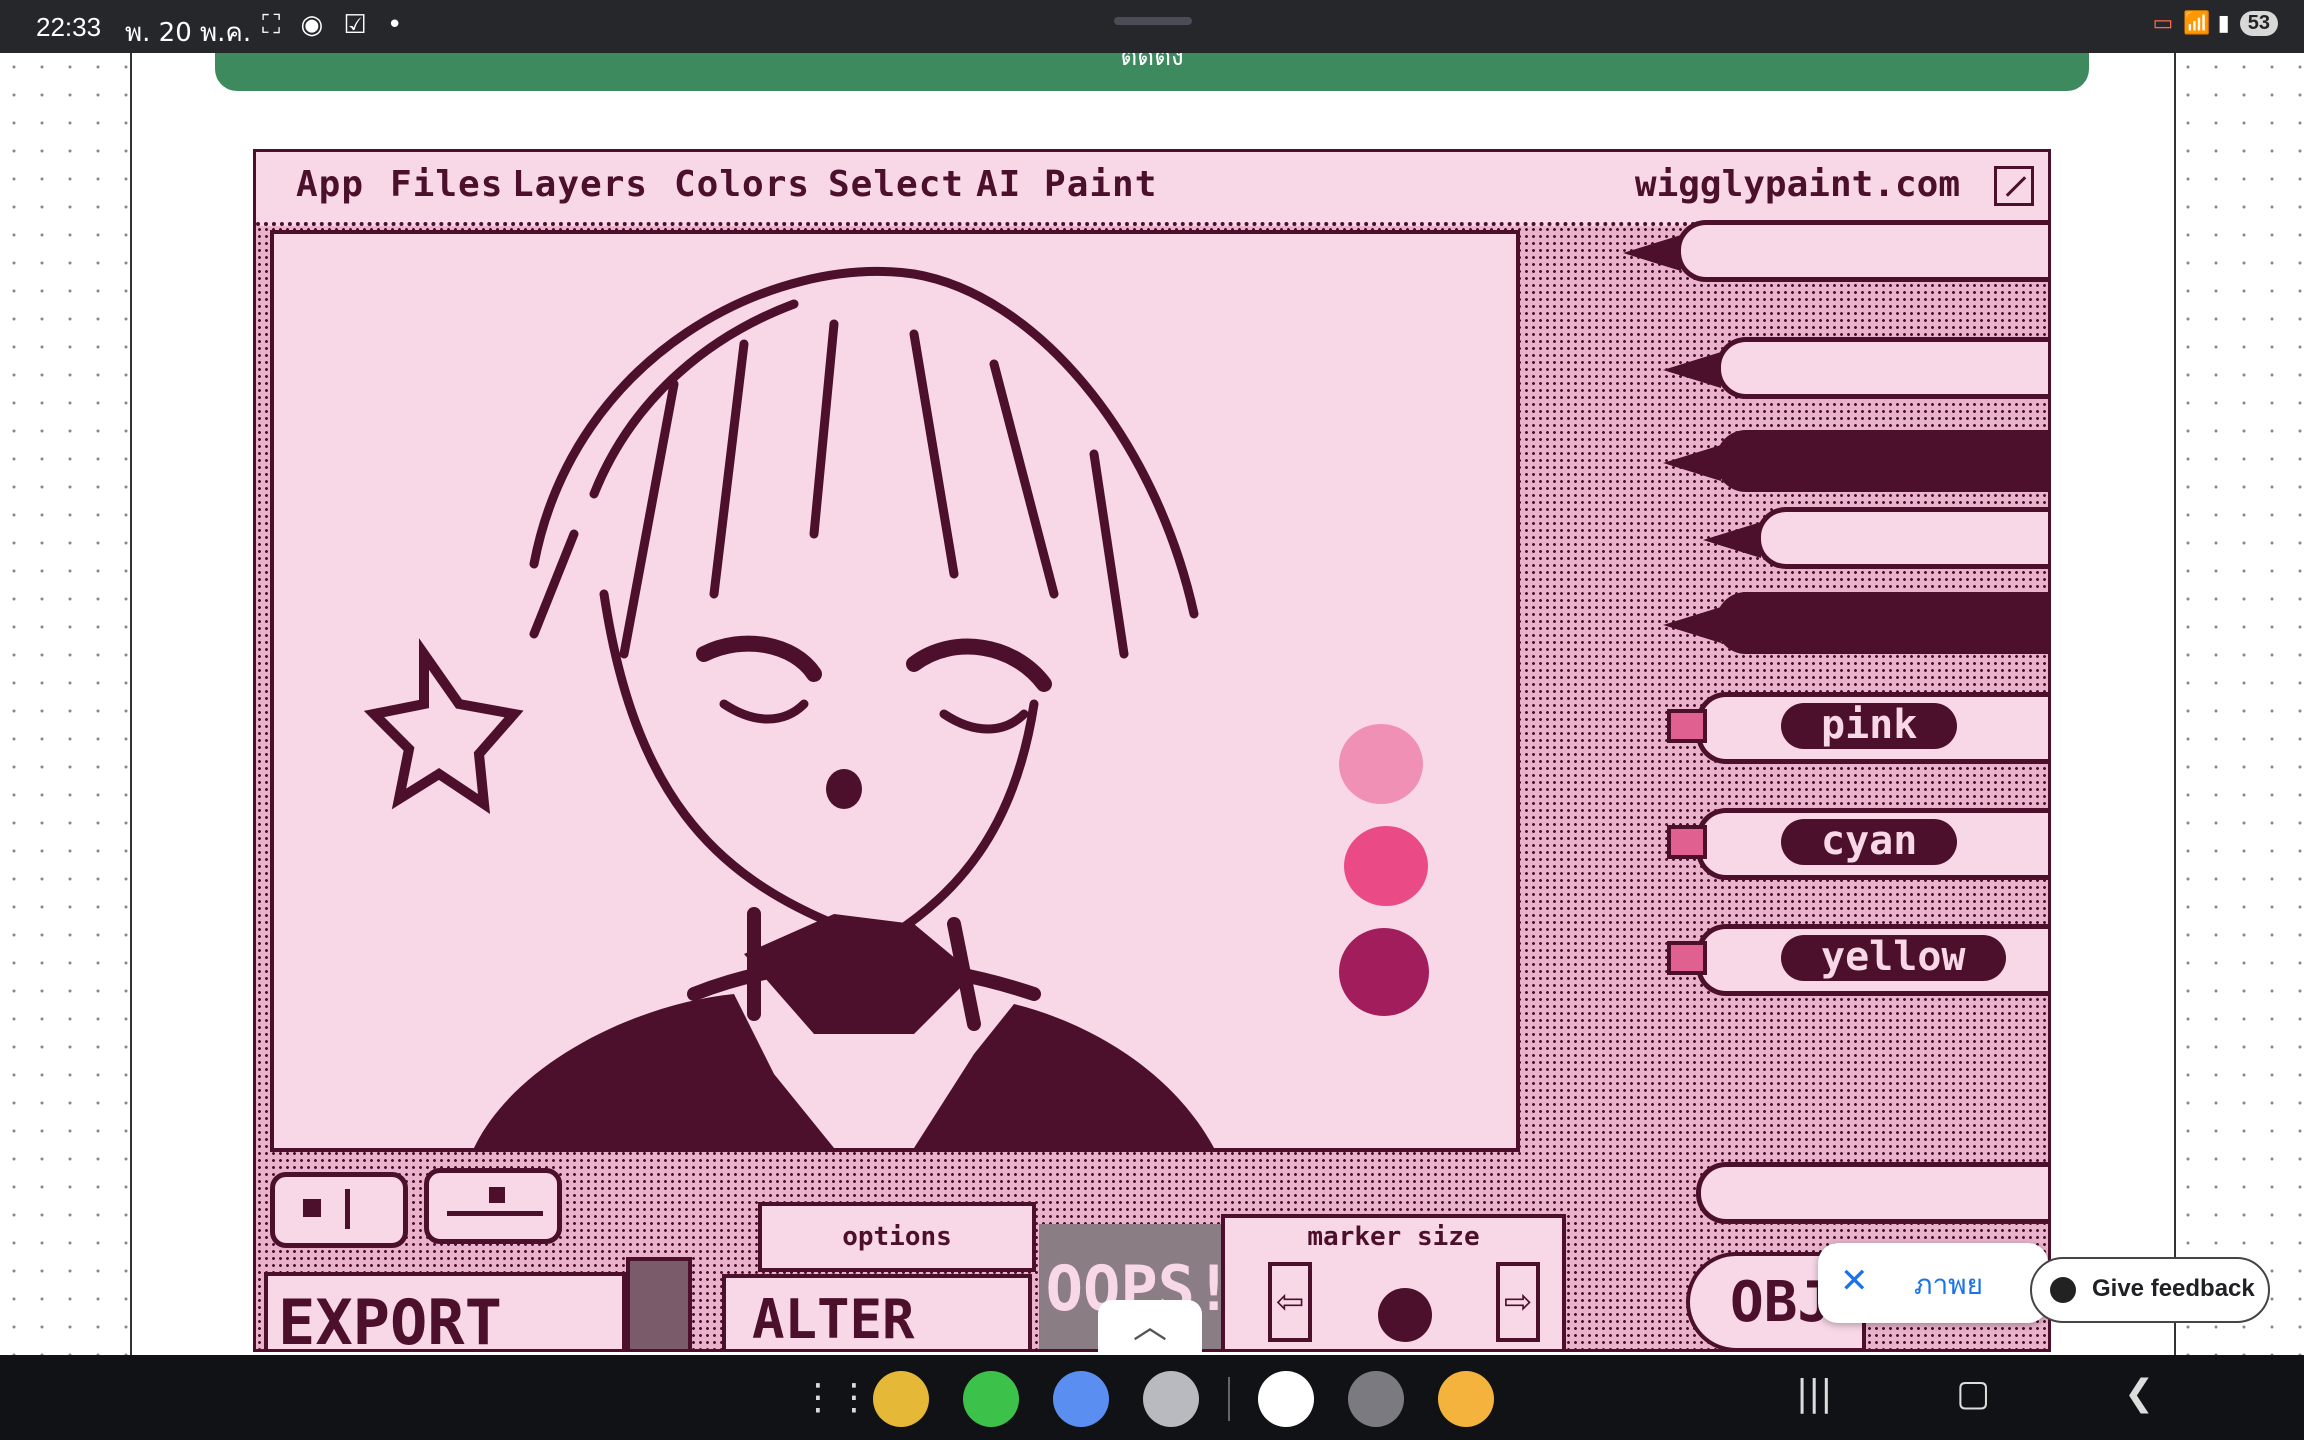 The height and width of the screenshot is (1440, 2304). What do you see at coordinates (1692, 370) in the screenshot?
I see `pencil-tip-icon` at bounding box center [1692, 370].